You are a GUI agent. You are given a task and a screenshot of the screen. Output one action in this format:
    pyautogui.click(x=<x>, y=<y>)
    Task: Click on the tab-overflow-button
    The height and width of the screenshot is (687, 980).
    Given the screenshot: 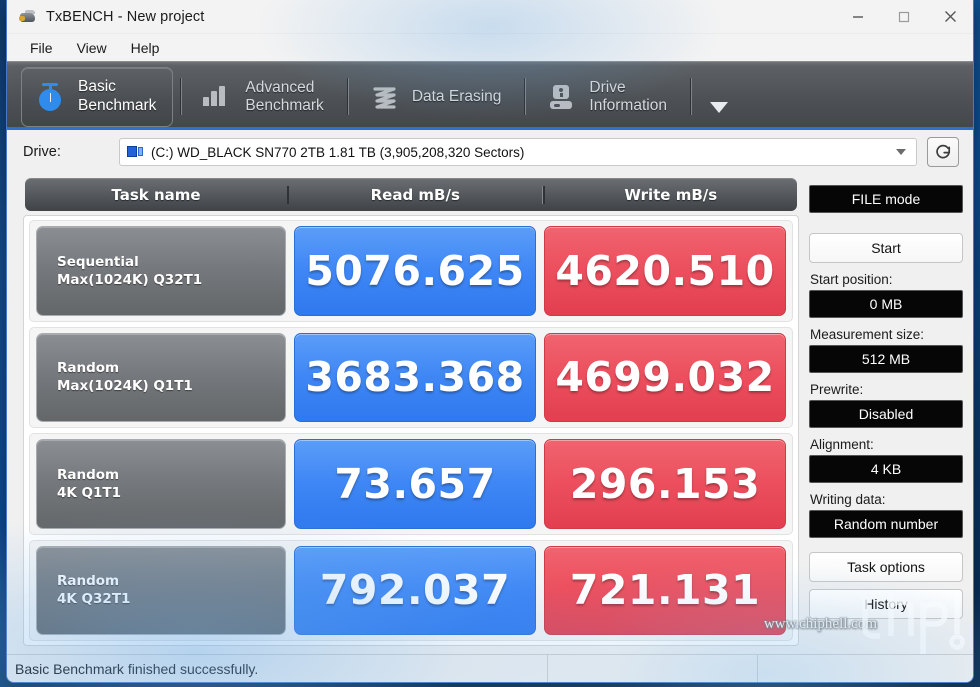 What is the action you would take?
    pyautogui.click(x=719, y=107)
    